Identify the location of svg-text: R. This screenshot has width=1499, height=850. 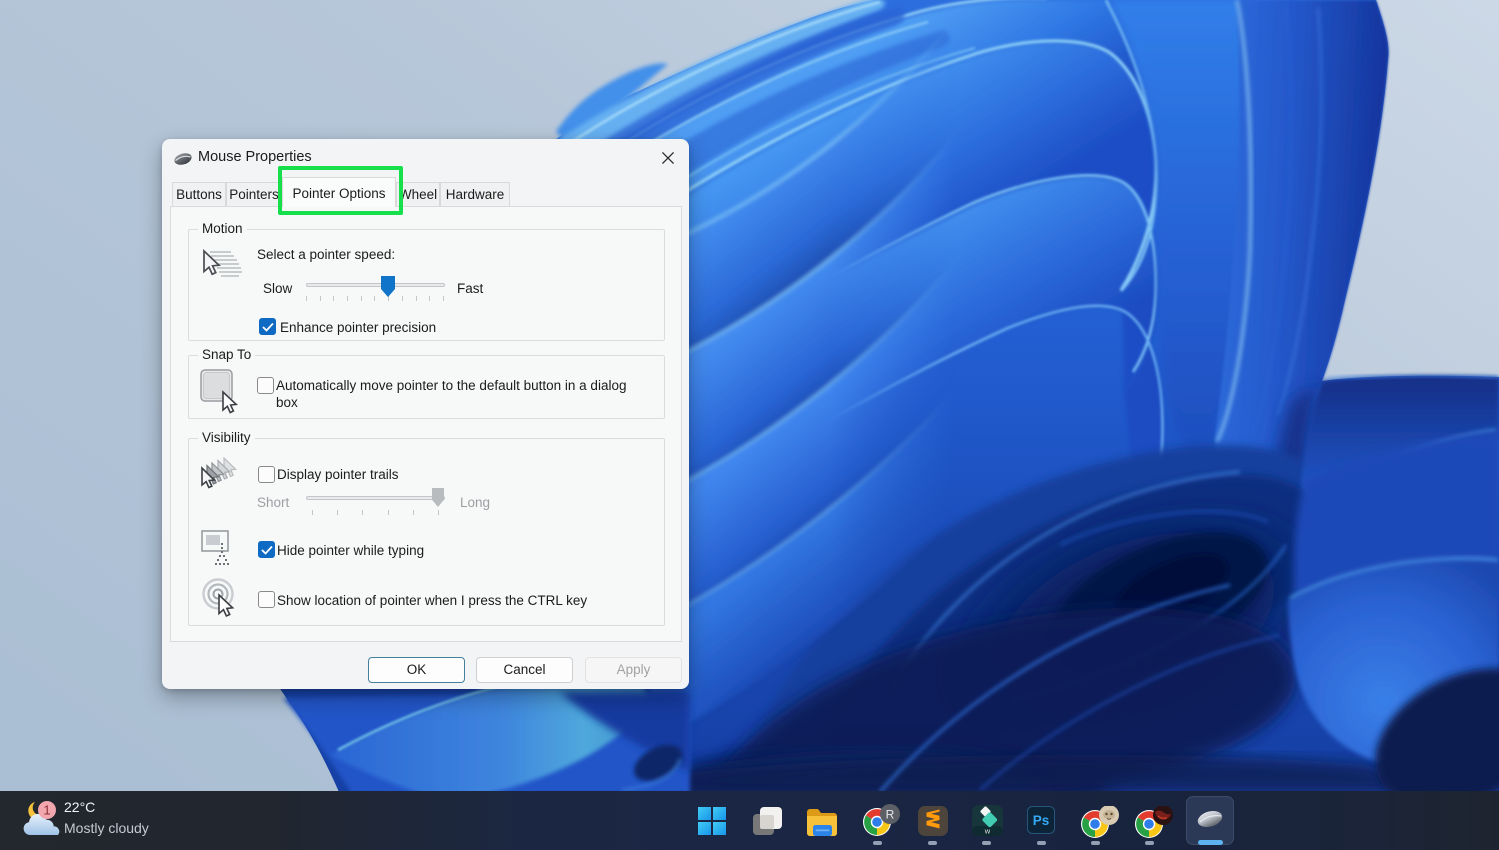
(890, 815).